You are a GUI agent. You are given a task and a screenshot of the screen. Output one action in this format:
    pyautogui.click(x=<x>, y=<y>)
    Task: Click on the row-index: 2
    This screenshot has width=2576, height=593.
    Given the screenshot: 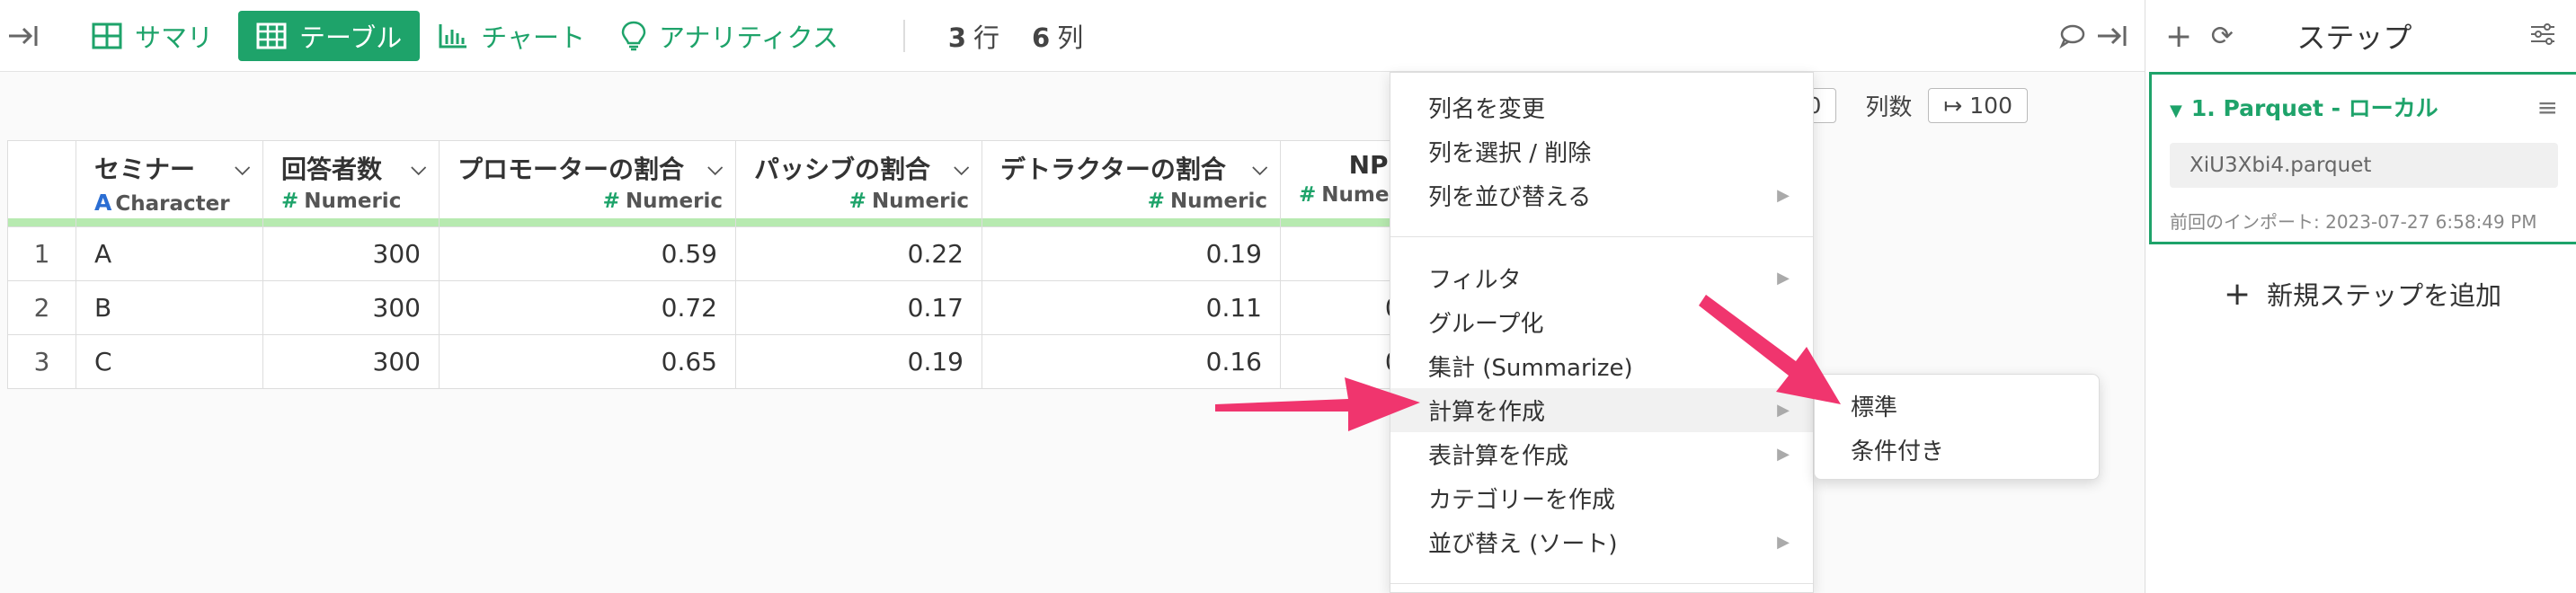 What is the action you would take?
    pyautogui.click(x=41, y=307)
    